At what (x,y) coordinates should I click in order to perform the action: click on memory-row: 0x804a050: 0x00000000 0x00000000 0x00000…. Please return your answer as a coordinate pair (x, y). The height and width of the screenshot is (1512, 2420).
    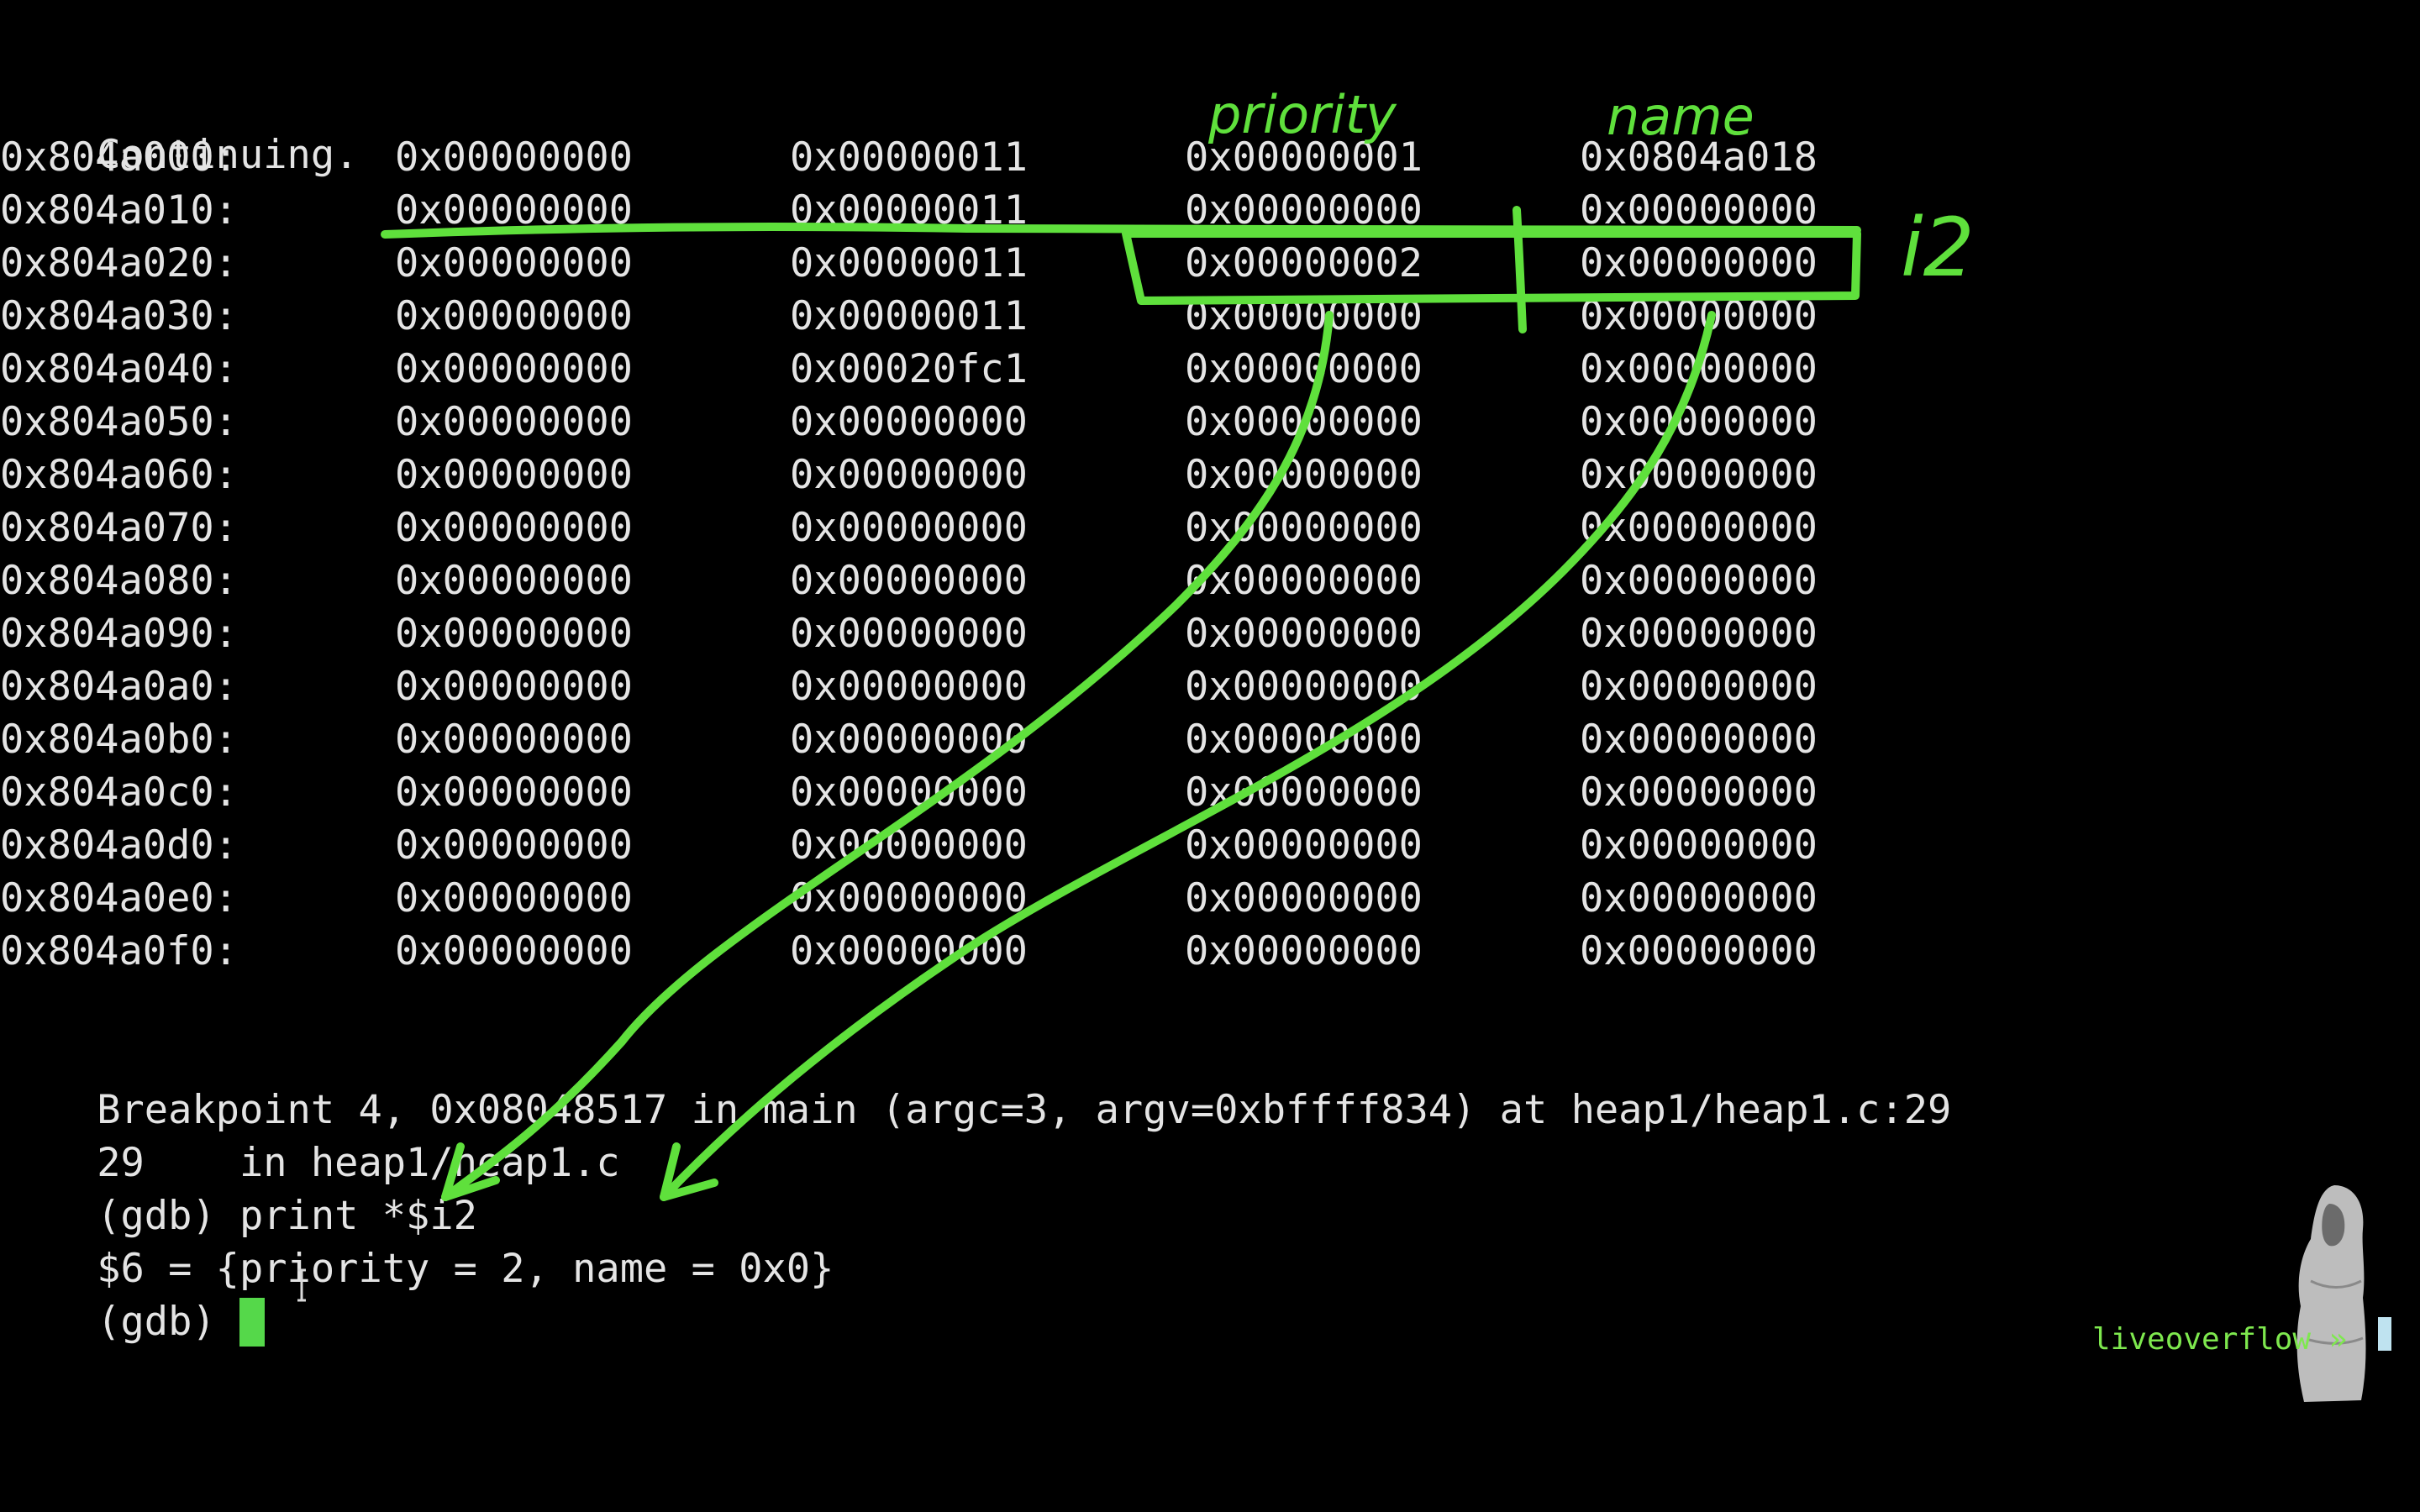
    Looking at the image, I should click on (909, 422).